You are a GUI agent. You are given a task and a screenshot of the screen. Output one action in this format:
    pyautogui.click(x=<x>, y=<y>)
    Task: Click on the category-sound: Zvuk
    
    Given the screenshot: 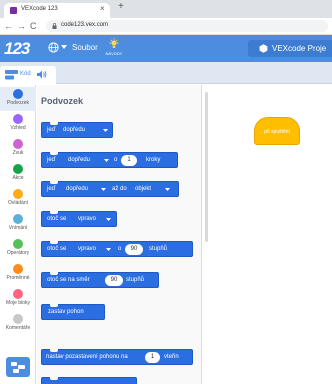 What is the action you would take?
    pyautogui.click(x=18, y=149)
    